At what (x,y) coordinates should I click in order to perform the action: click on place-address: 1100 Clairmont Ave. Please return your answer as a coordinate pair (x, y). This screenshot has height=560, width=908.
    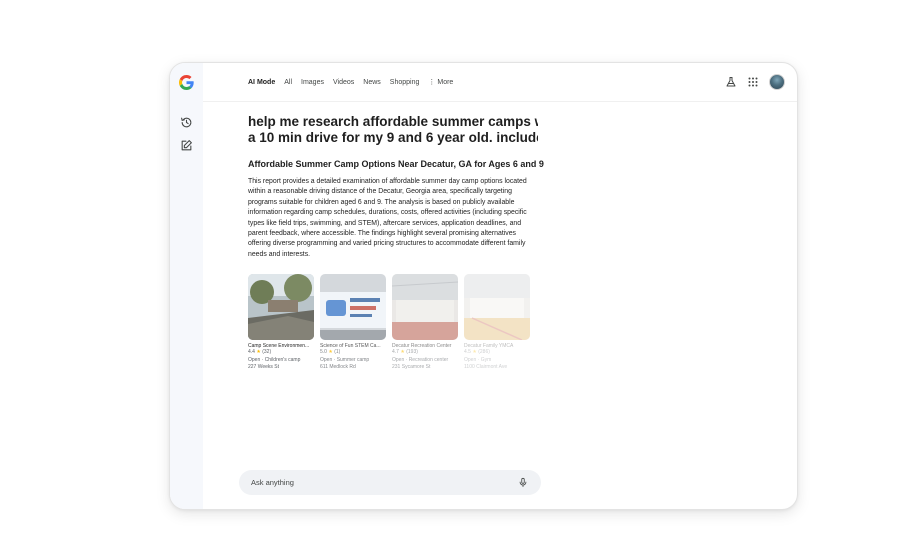
    Looking at the image, I should click on (486, 367).